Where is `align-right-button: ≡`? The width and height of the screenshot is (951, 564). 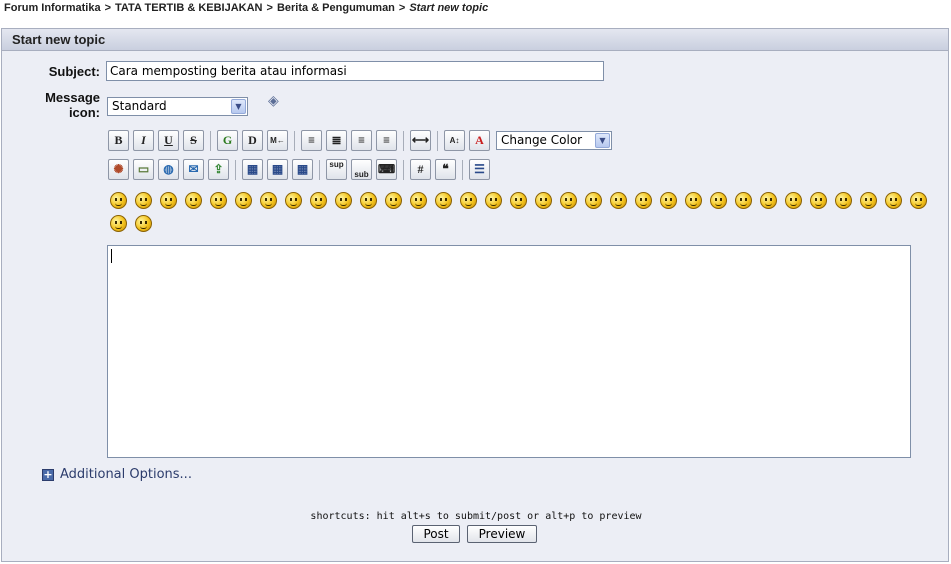
align-right-button: ≡ is located at coordinates (386, 140).